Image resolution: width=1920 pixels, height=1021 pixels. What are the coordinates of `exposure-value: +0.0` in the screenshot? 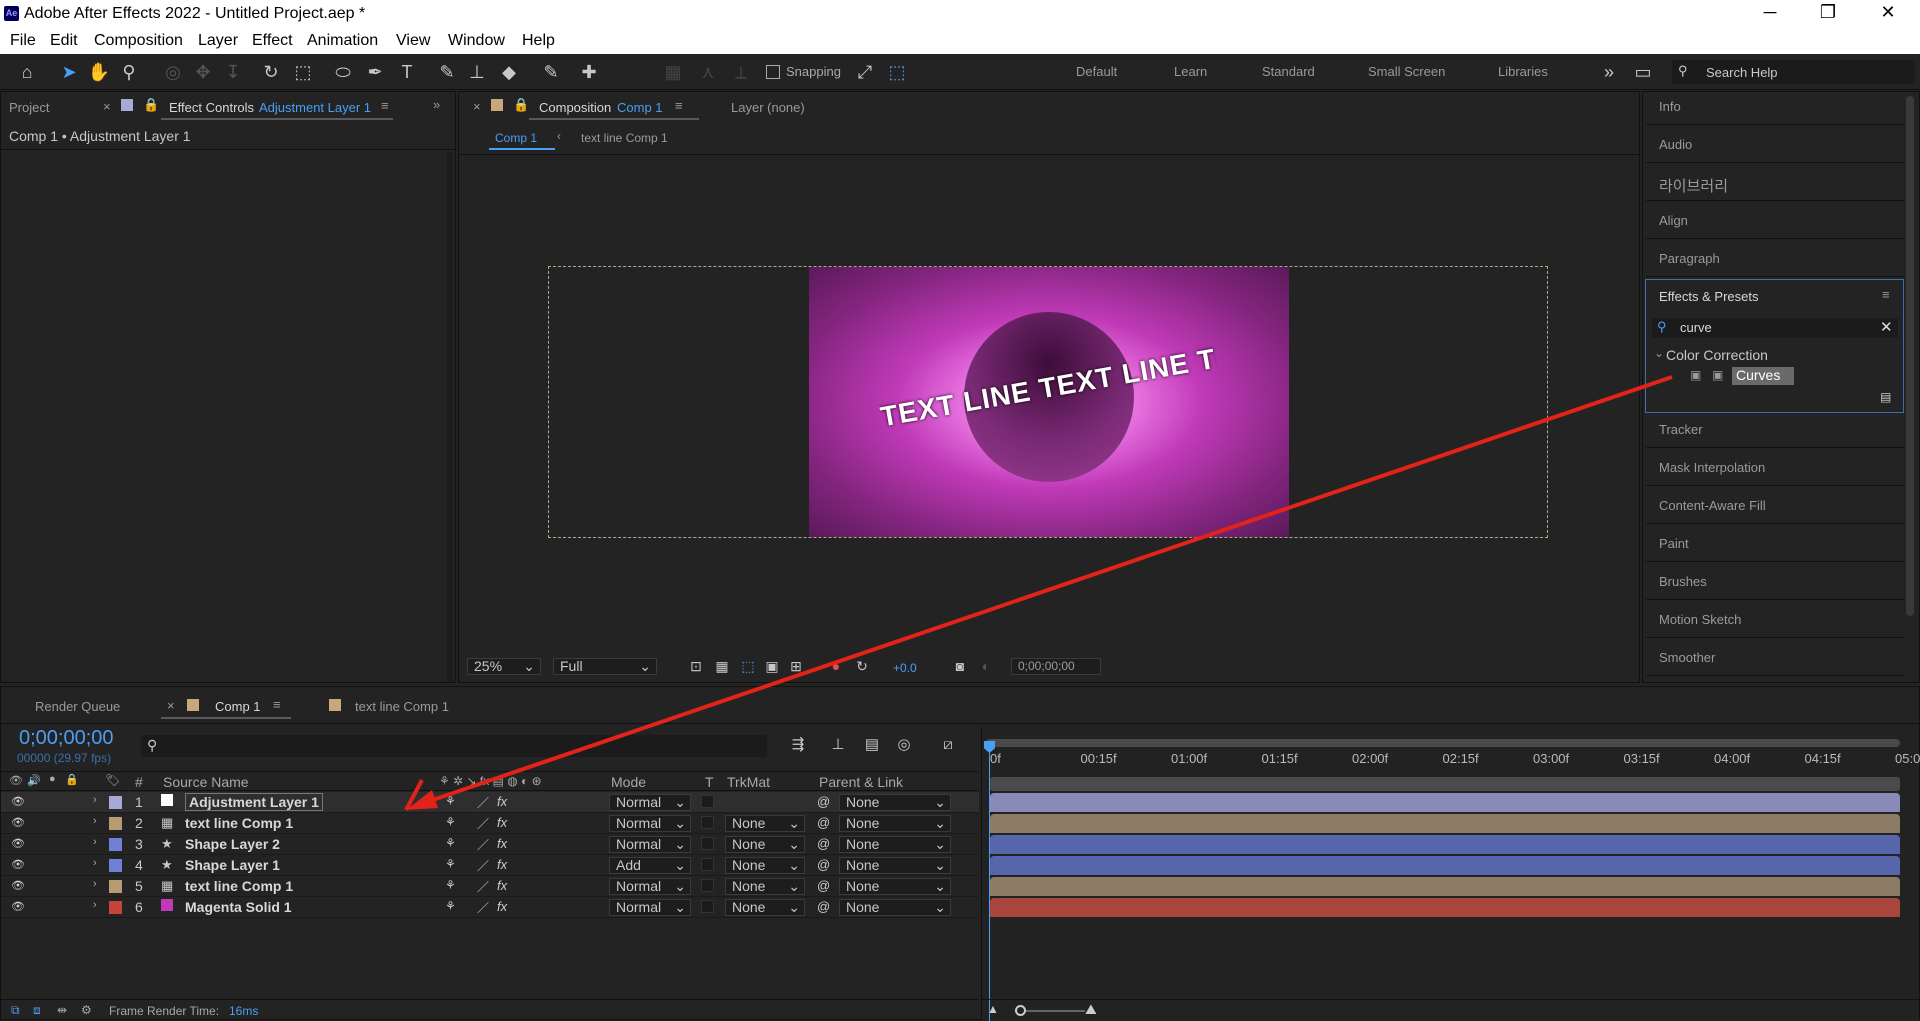 It's located at (905, 668).